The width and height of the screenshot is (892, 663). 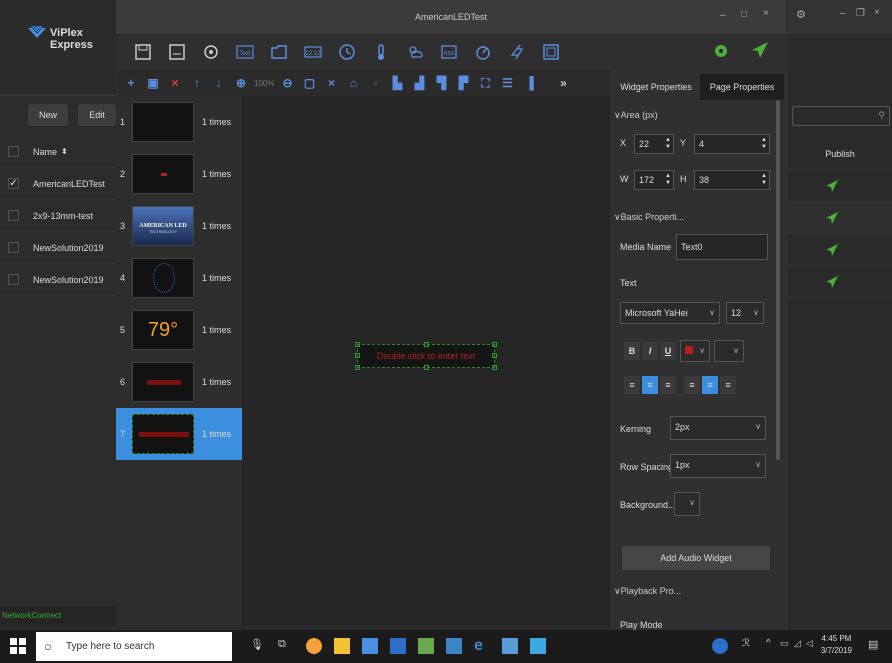 What do you see at coordinates (415, 52) in the screenshot?
I see `weather-icon` at bounding box center [415, 52].